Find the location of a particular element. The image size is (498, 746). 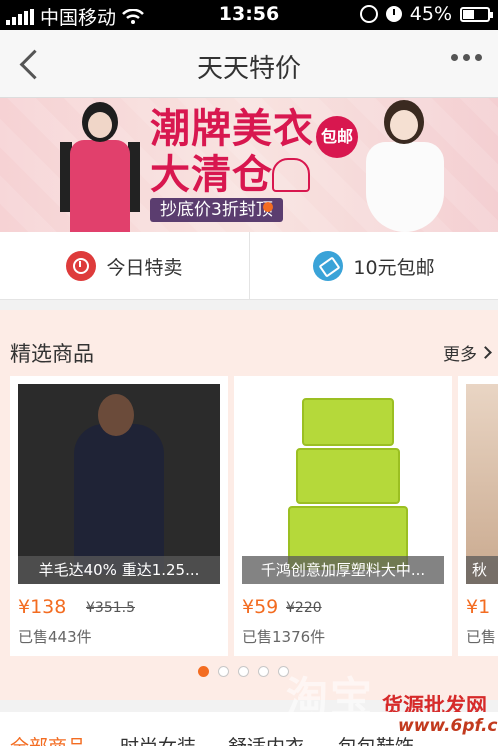

alarm-icon is located at coordinates (393, 14).